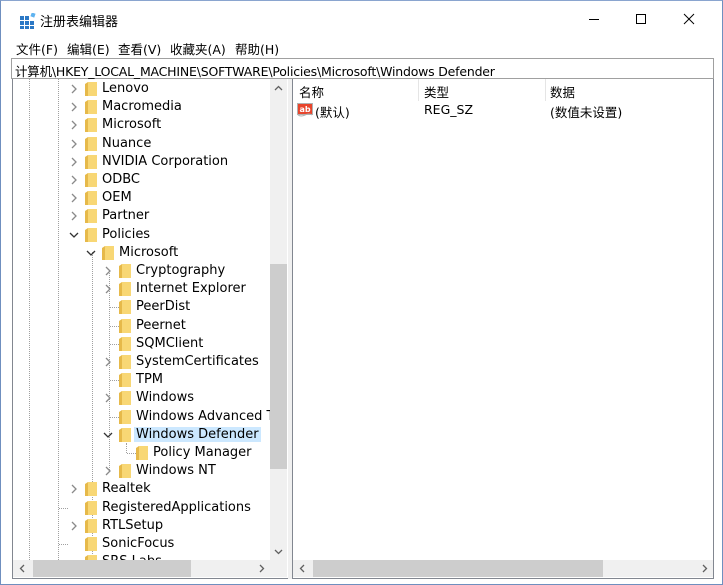 This screenshot has width=723, height=585. I want to click on value-row: ab (默认) REG_SZ (数值未设置), so click(503, 110).